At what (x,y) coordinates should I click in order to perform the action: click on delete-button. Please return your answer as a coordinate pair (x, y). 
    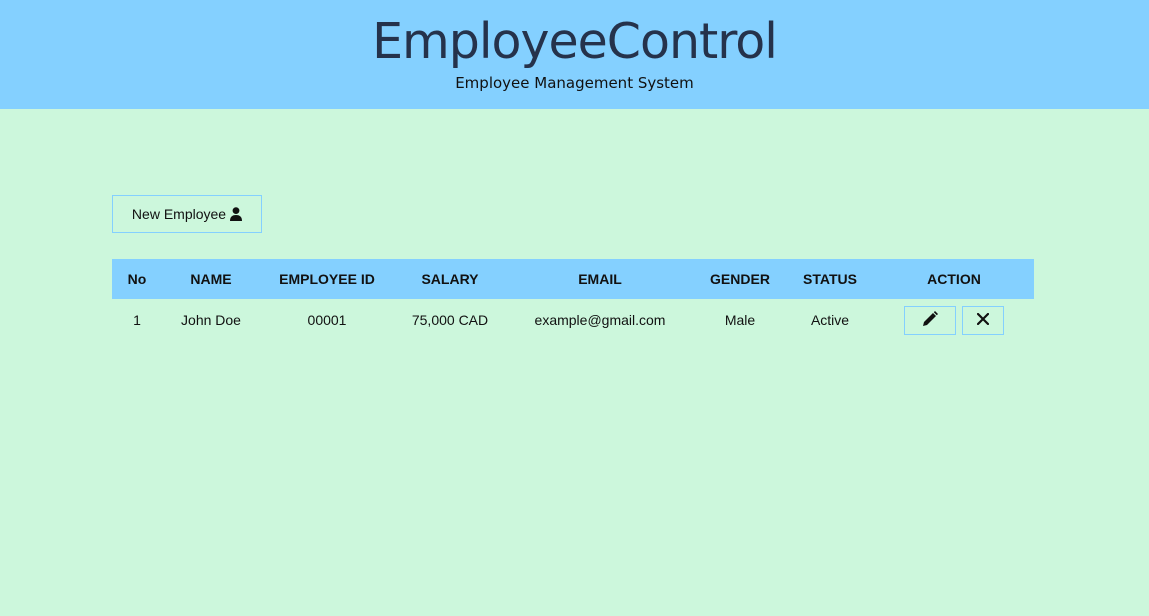
    Looking at the image, I should click on (983, 320).